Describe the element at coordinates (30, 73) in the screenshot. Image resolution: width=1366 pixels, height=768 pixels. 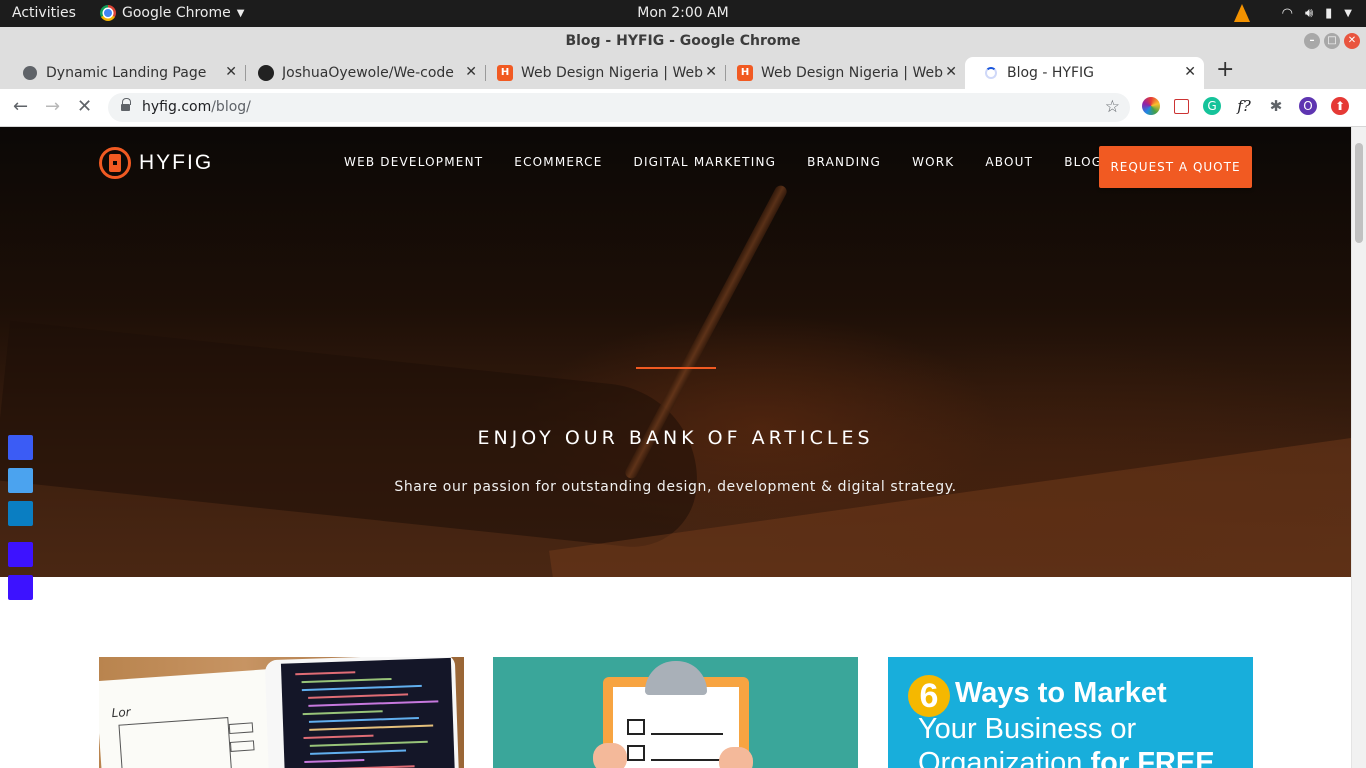
I see `globe-icon` at that location.